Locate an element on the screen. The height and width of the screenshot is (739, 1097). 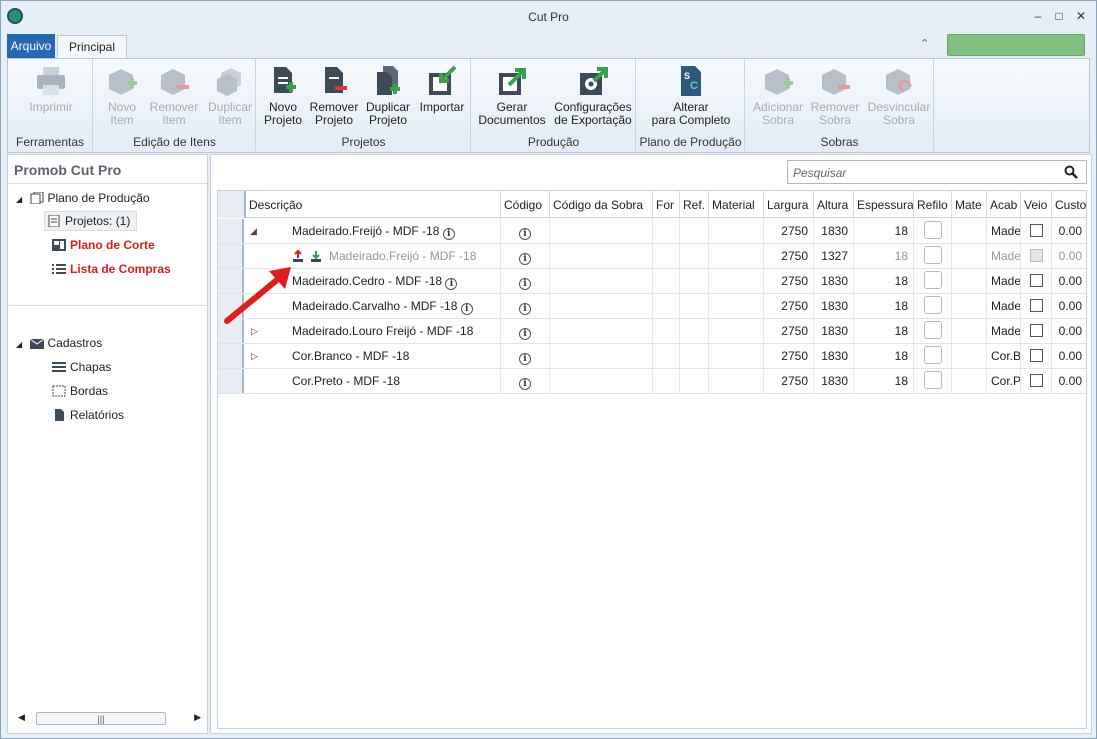
scroll-left-icon: ◀ is located at coordinates (21, 717).